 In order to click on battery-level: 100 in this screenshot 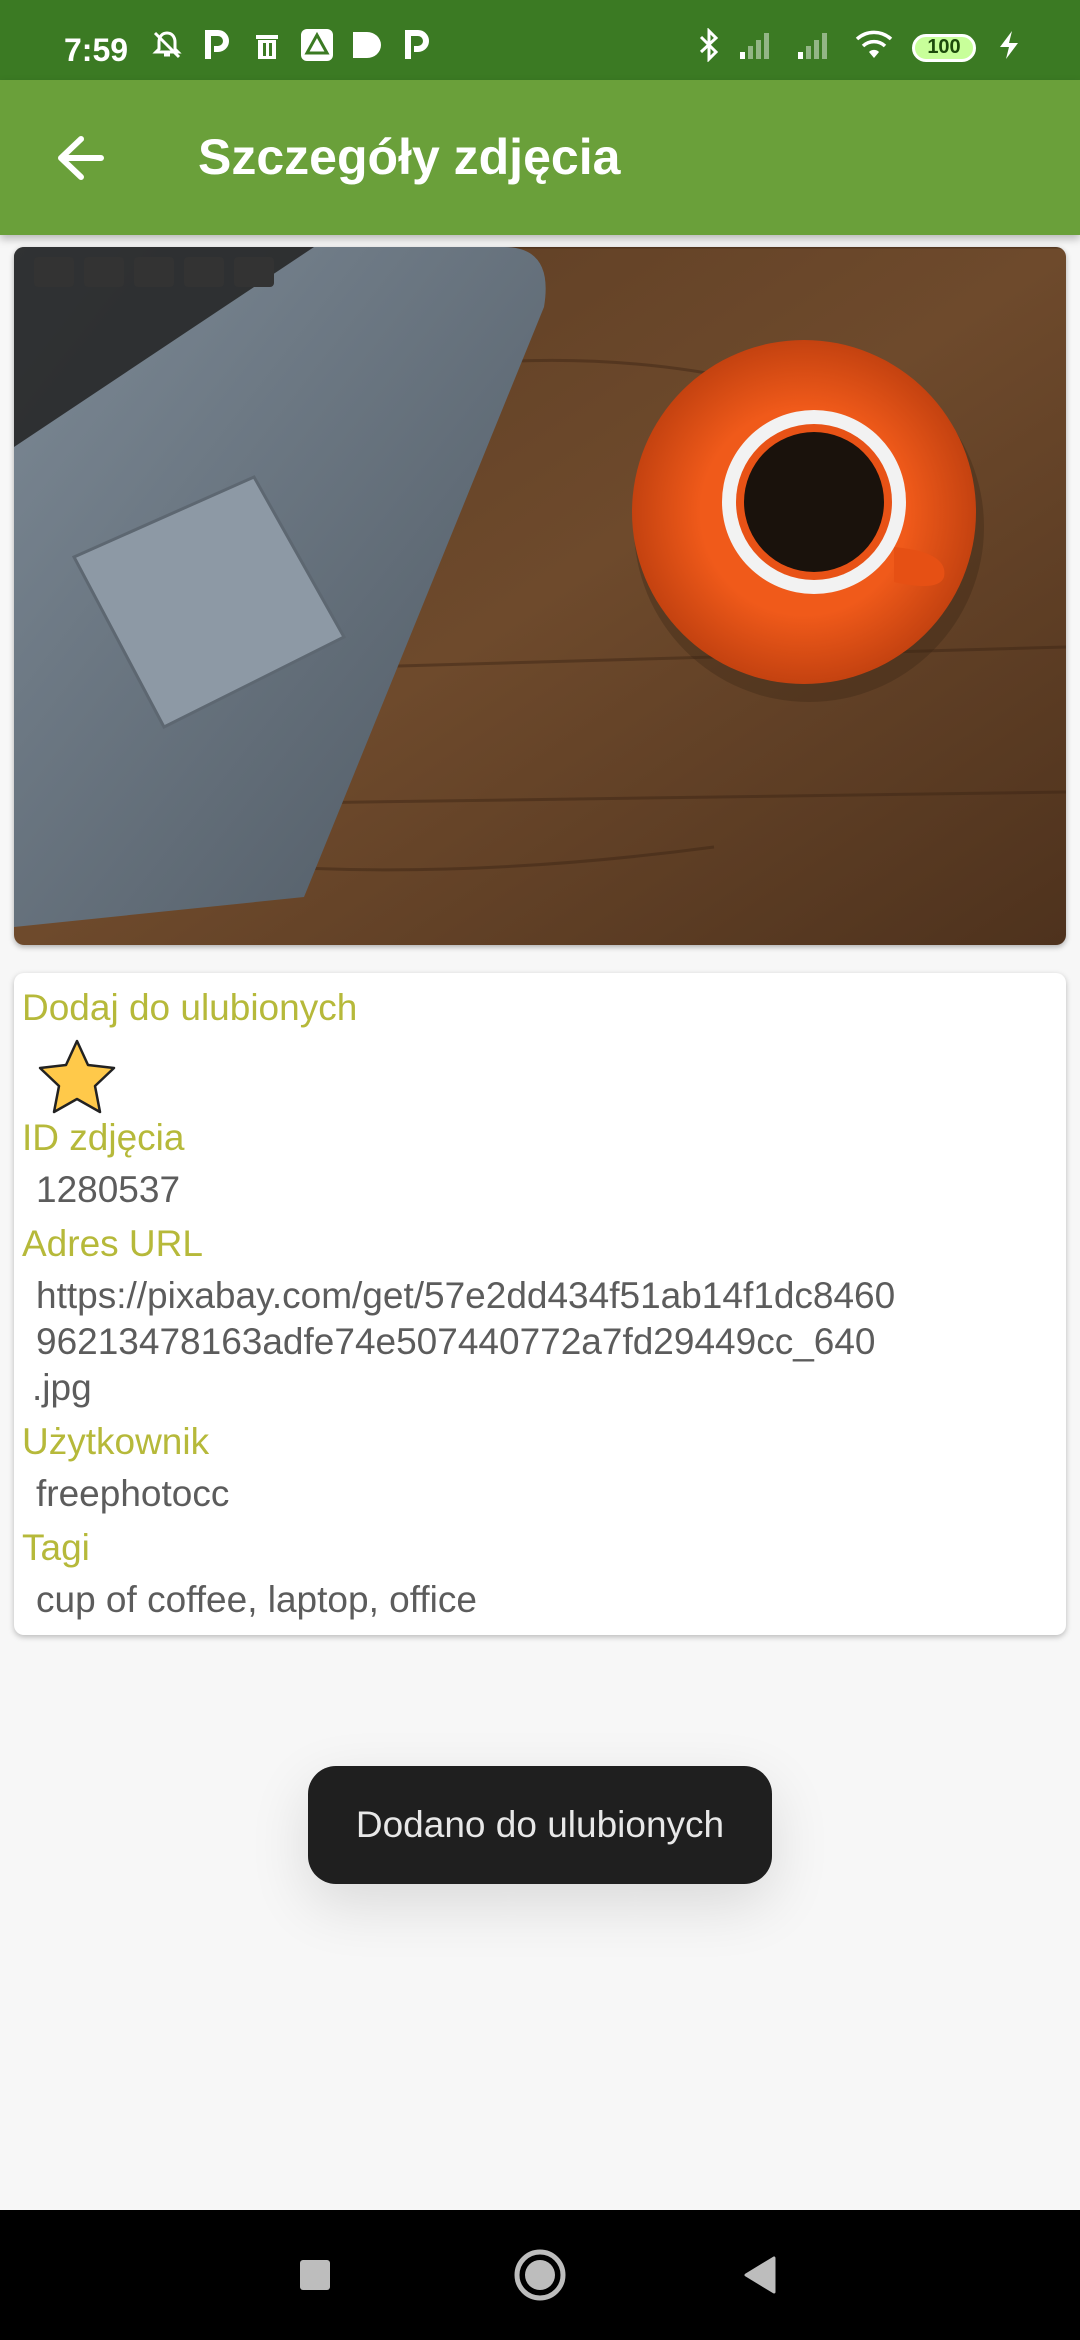, I will do `click(944, 47)`.